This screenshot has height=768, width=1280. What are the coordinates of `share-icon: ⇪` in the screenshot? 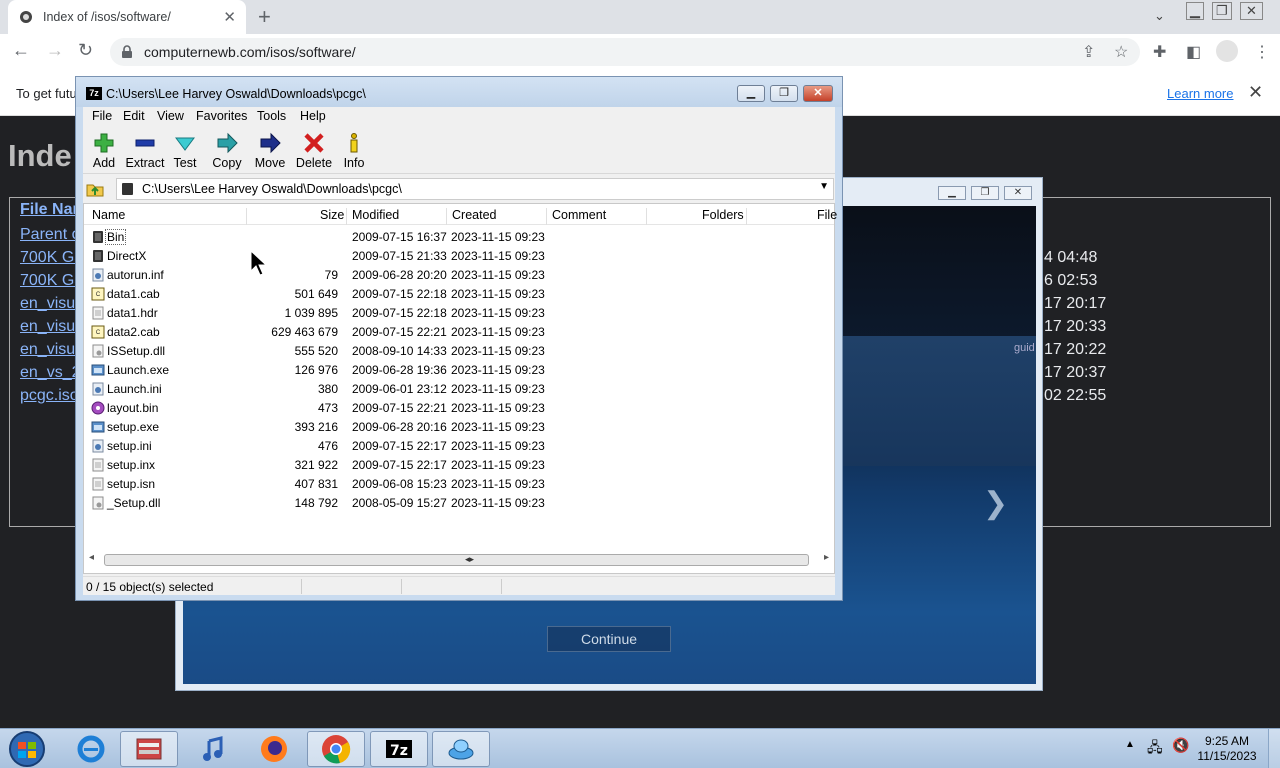 It's located at (1088, 52).